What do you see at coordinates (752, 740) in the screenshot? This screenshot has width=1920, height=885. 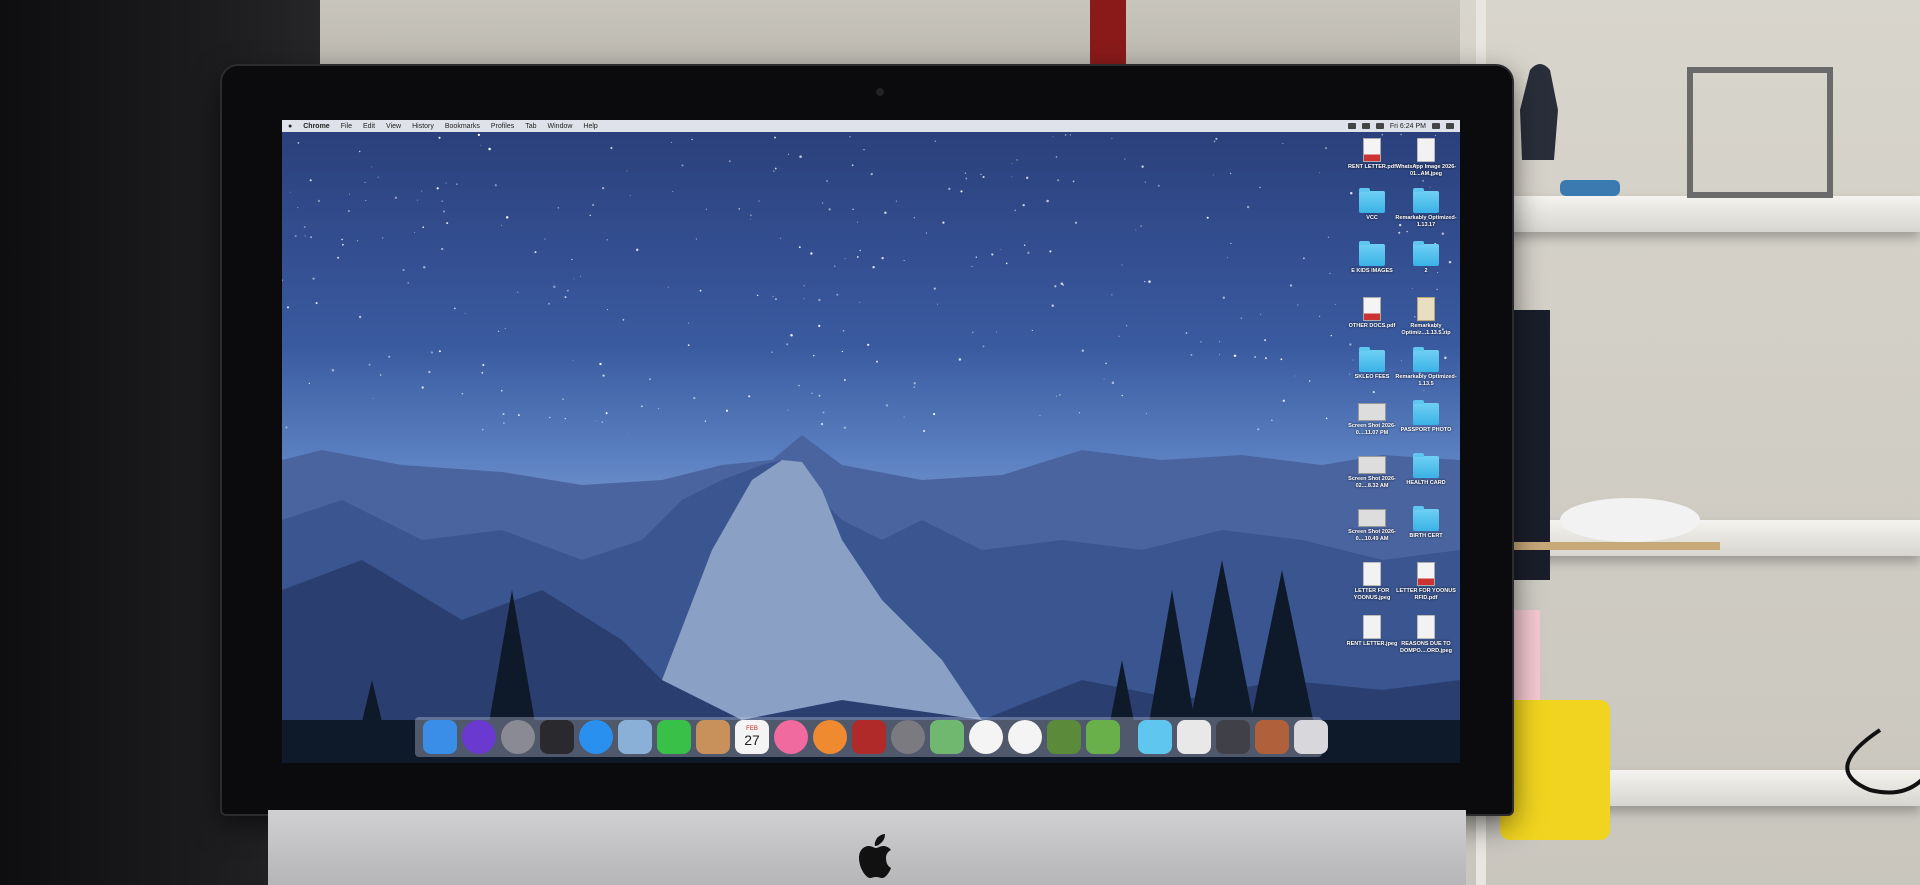 I see `calendar-day: 27` at bounding box center [752, 740].